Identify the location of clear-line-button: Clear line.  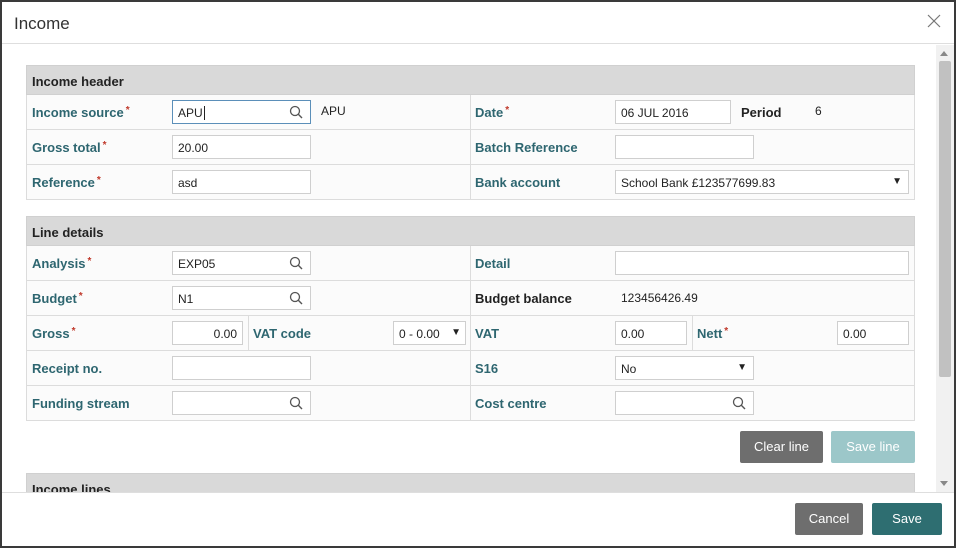
(781, 447).